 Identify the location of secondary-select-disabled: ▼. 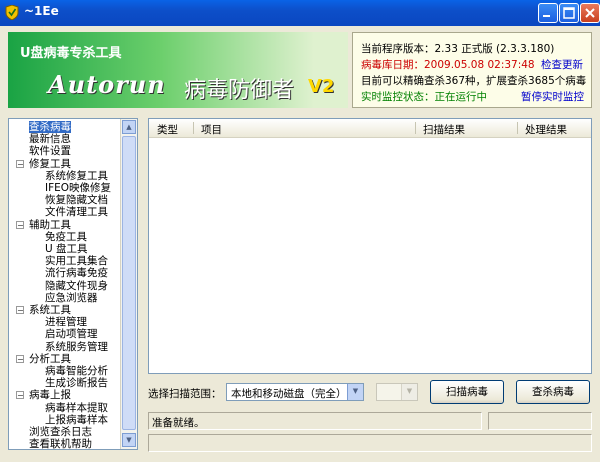
(397, 392).